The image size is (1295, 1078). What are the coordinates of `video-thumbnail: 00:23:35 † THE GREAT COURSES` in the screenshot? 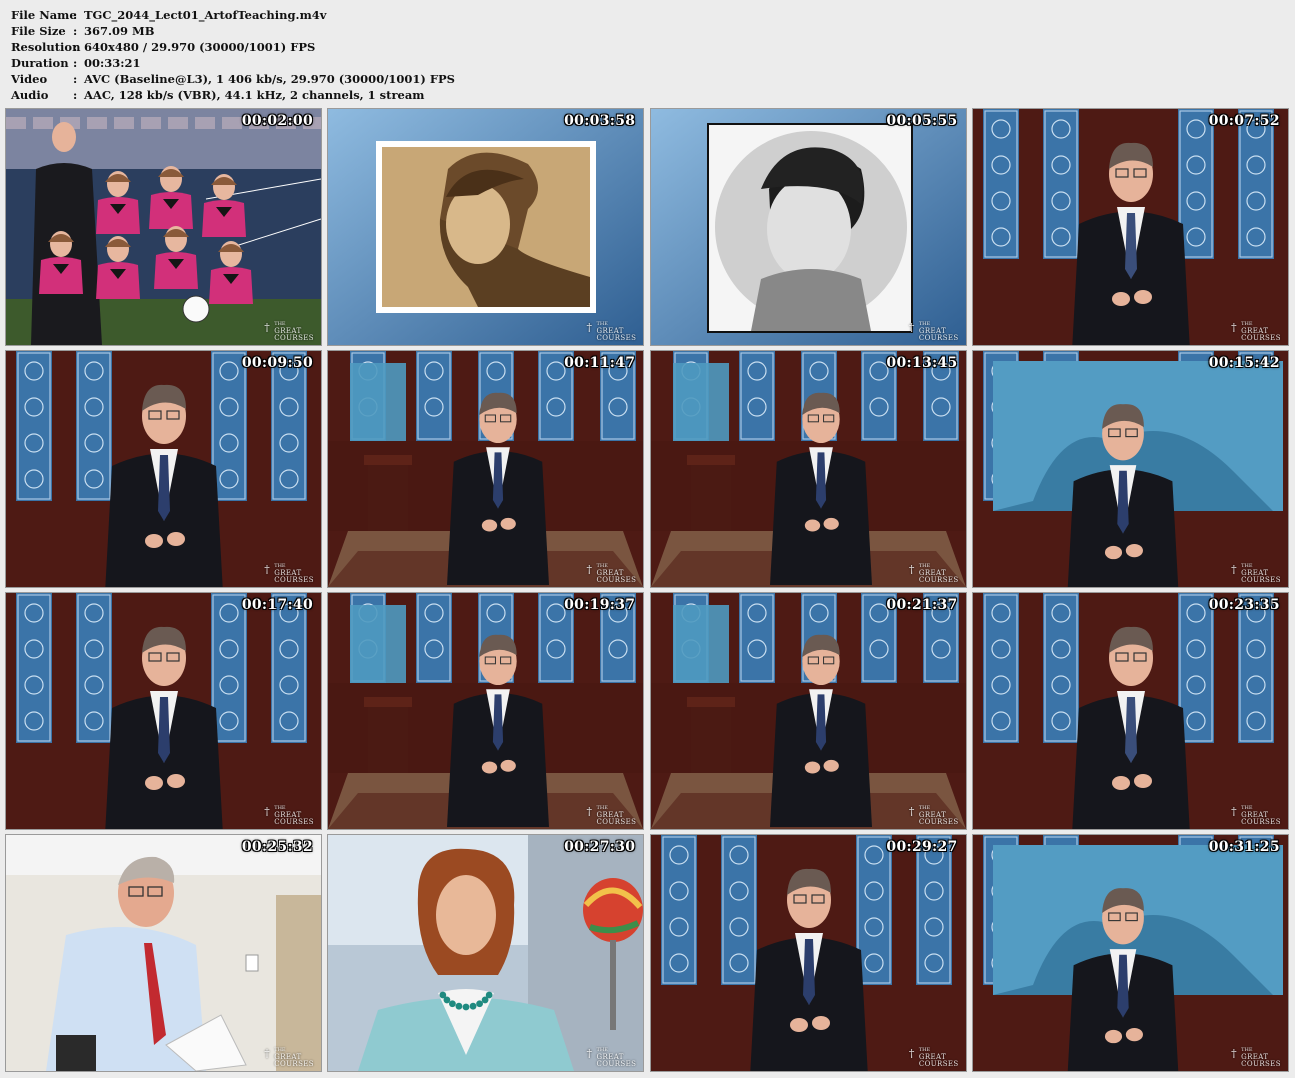 It's located at (1130, 711).